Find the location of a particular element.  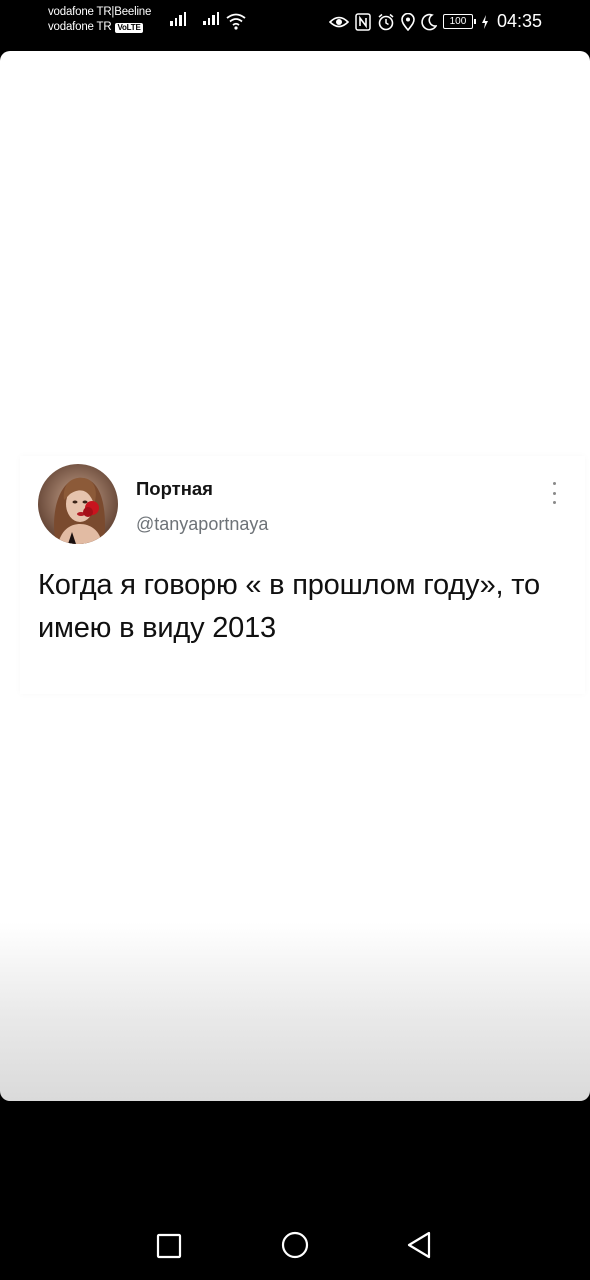

battery-icon: 100 is located at coordinates (459, 21).